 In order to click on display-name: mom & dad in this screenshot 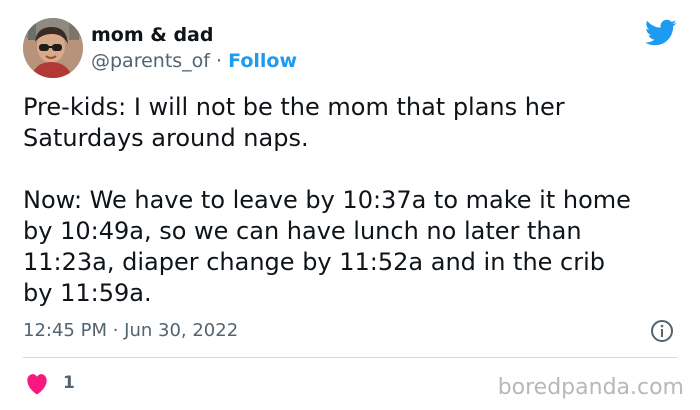, I will do `click(152, 35)`.